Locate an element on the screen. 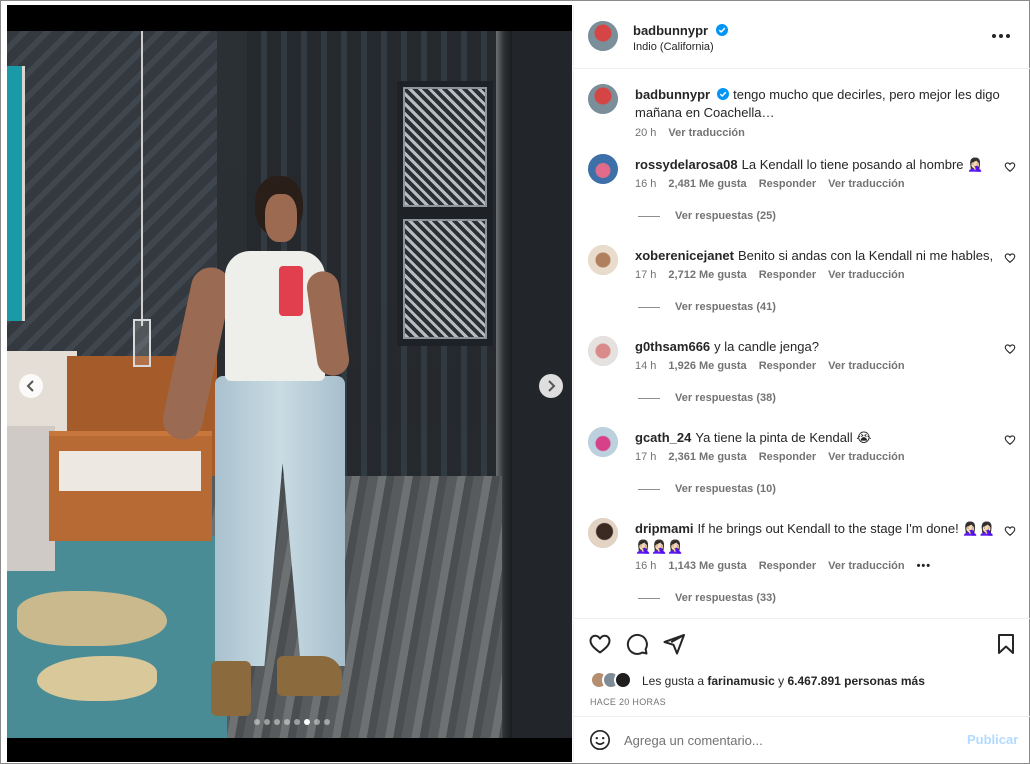 The height and width of the screenshot is (764, 1030). view-replies-button: Ver respuestas (25) is located at coordinates (707, 216).